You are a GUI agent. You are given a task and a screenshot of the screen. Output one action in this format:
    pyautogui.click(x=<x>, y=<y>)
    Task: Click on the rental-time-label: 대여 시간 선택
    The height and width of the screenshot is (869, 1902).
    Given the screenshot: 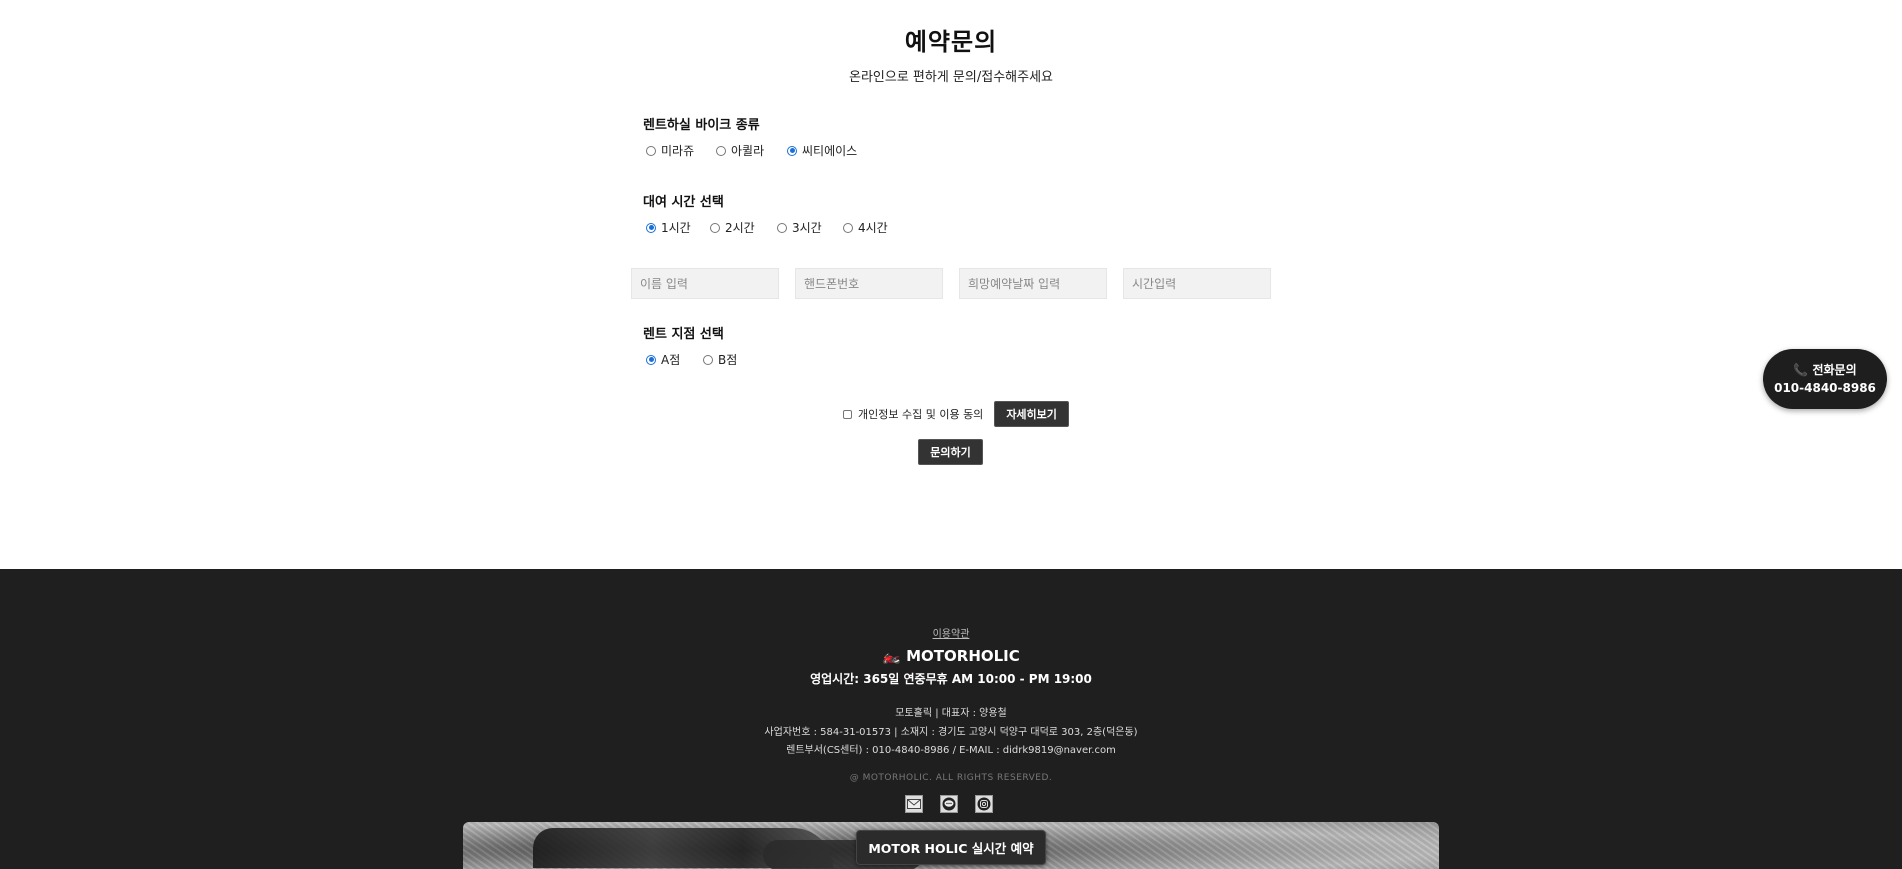 What is the action you would take?
    pyautogui.click(x=683, y=202)
    